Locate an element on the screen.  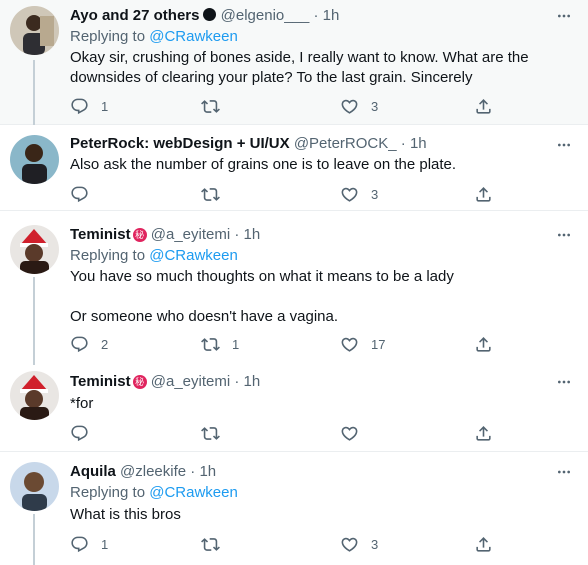
display-name: PeterRock: webDesign + UI/UX is located at coordinates (180, 143).